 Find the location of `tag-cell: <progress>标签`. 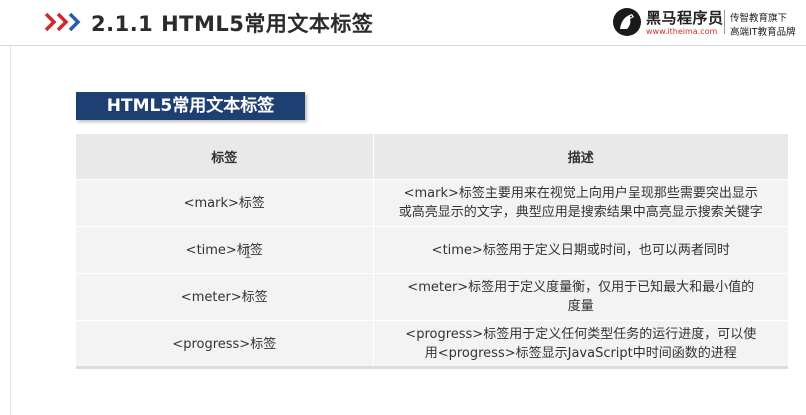

tag-cell: <progress>标签 is located at coordinates (224, 344).